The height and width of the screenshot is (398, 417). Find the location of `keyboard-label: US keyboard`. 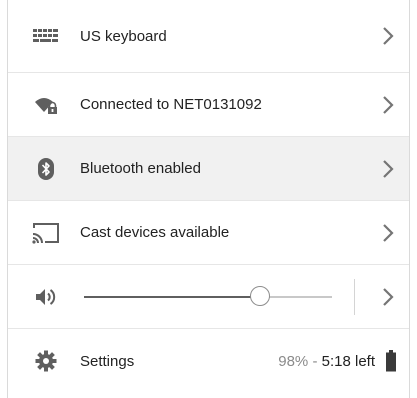

keyboard-label: US keyboard is located at coordinates (123, 36).